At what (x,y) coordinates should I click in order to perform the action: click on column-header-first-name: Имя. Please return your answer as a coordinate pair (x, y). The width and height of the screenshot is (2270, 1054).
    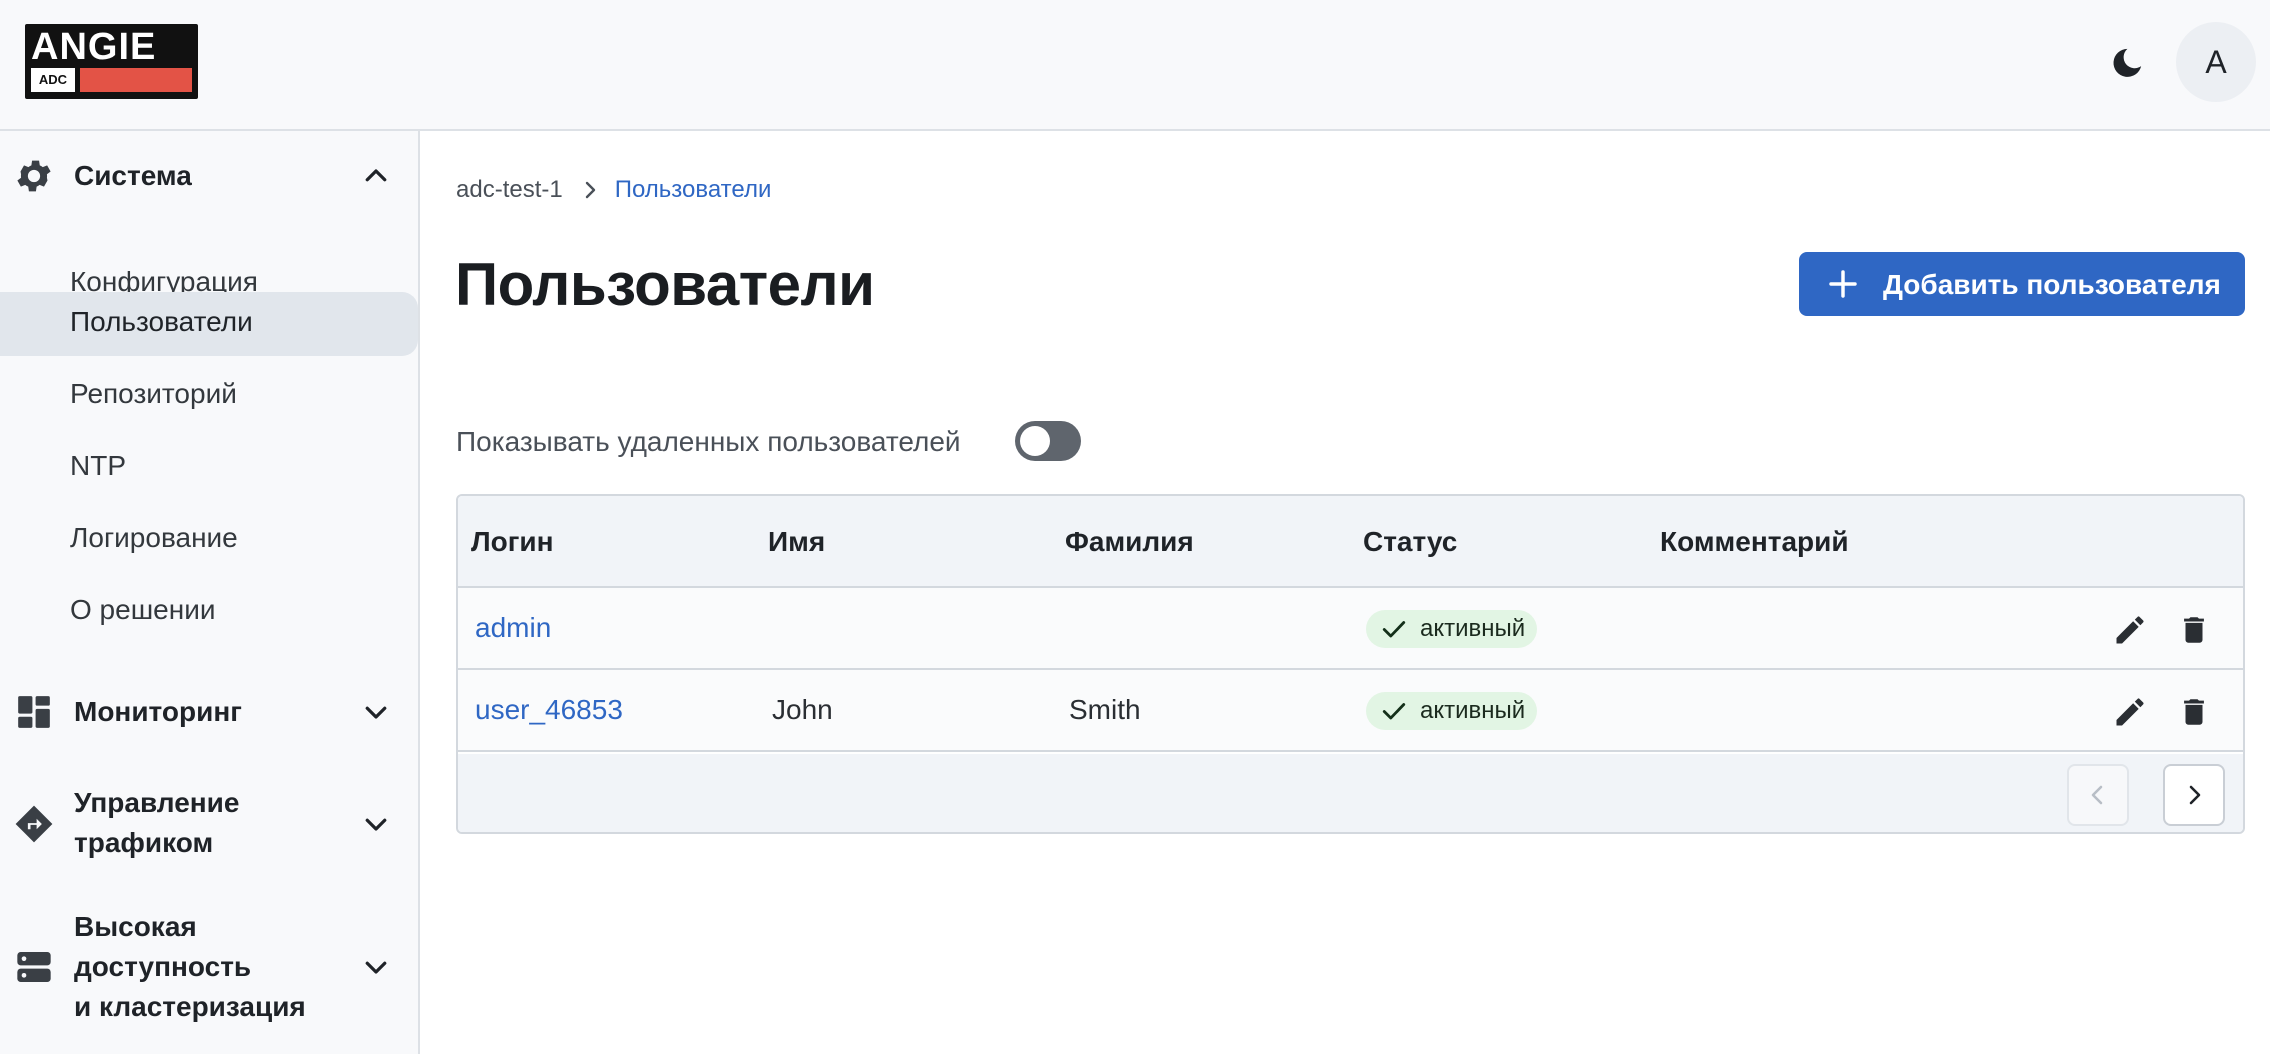
    Looking at the image, I should click on (797, 541).